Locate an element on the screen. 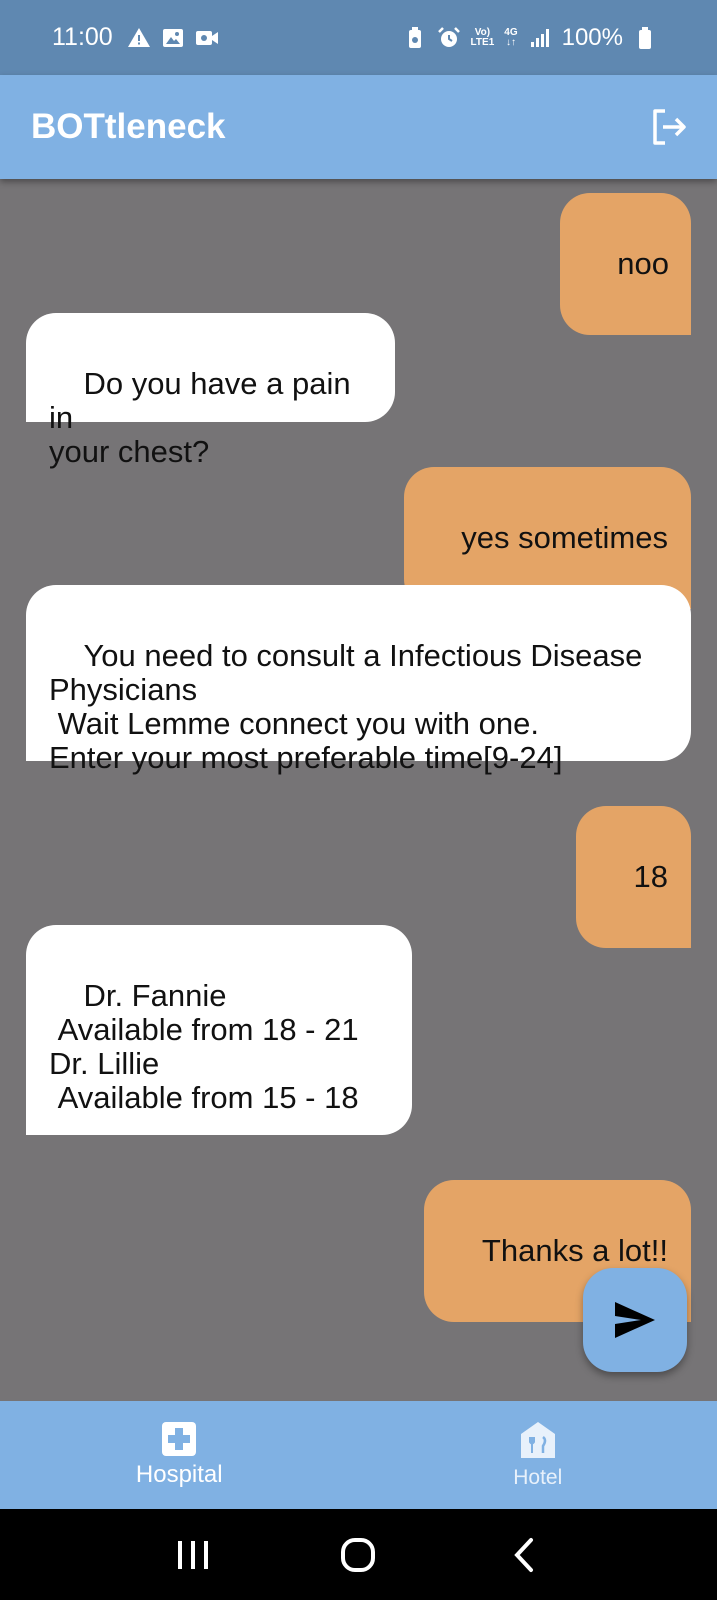 This screenshot has height=1600, width=717. battery-percent: 100% is located at coordinates (592, 37).